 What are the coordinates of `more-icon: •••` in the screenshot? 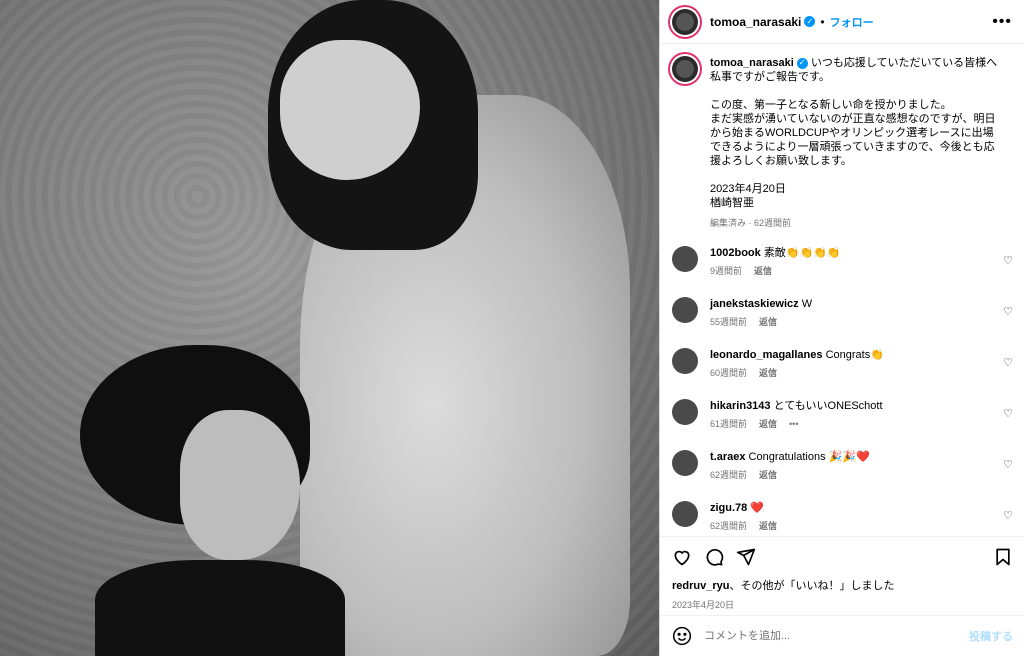 It's located at (1002, 22).